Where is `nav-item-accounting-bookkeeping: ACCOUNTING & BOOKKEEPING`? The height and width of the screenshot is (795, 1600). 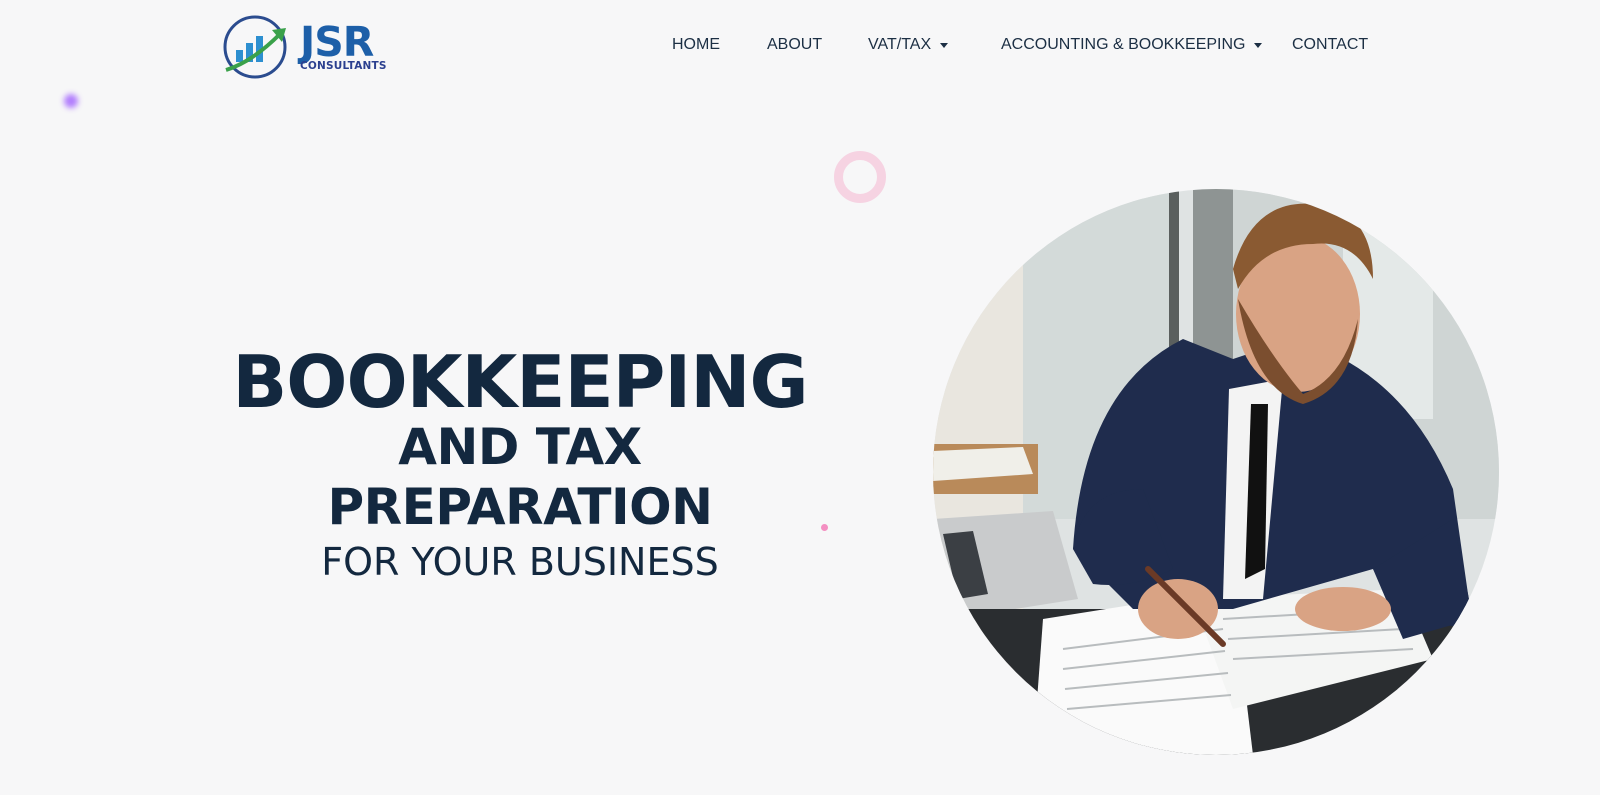 nav-item-accounting-bookkeeping: ACCOUNTING & BOOKKEEPING is located at coordinates (1132, 45).